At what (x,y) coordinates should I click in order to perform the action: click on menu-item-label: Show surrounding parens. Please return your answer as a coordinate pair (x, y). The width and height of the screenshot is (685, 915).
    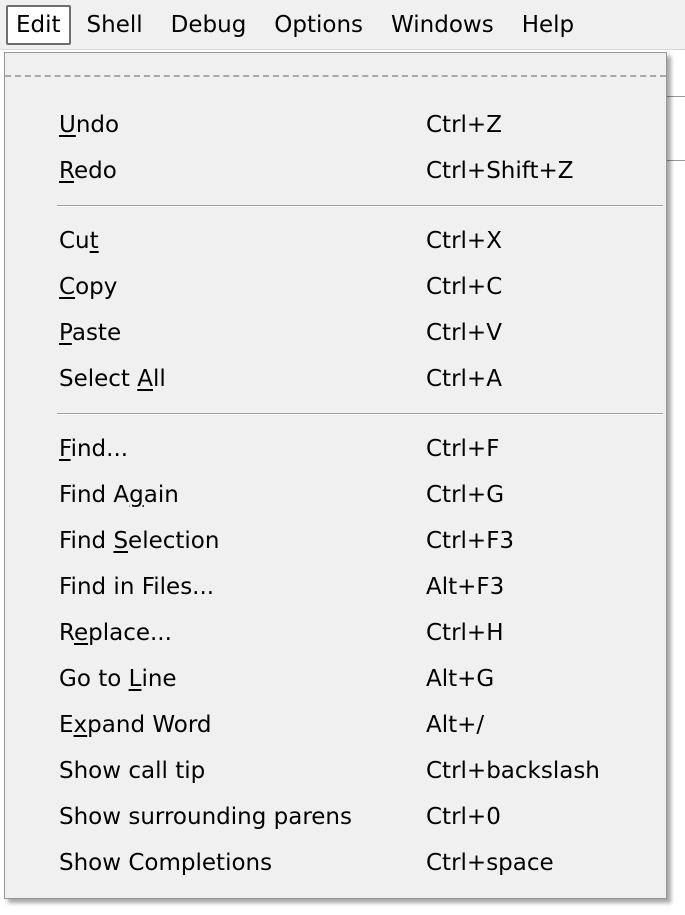
    Looking at the image, I should click on (205, 817).